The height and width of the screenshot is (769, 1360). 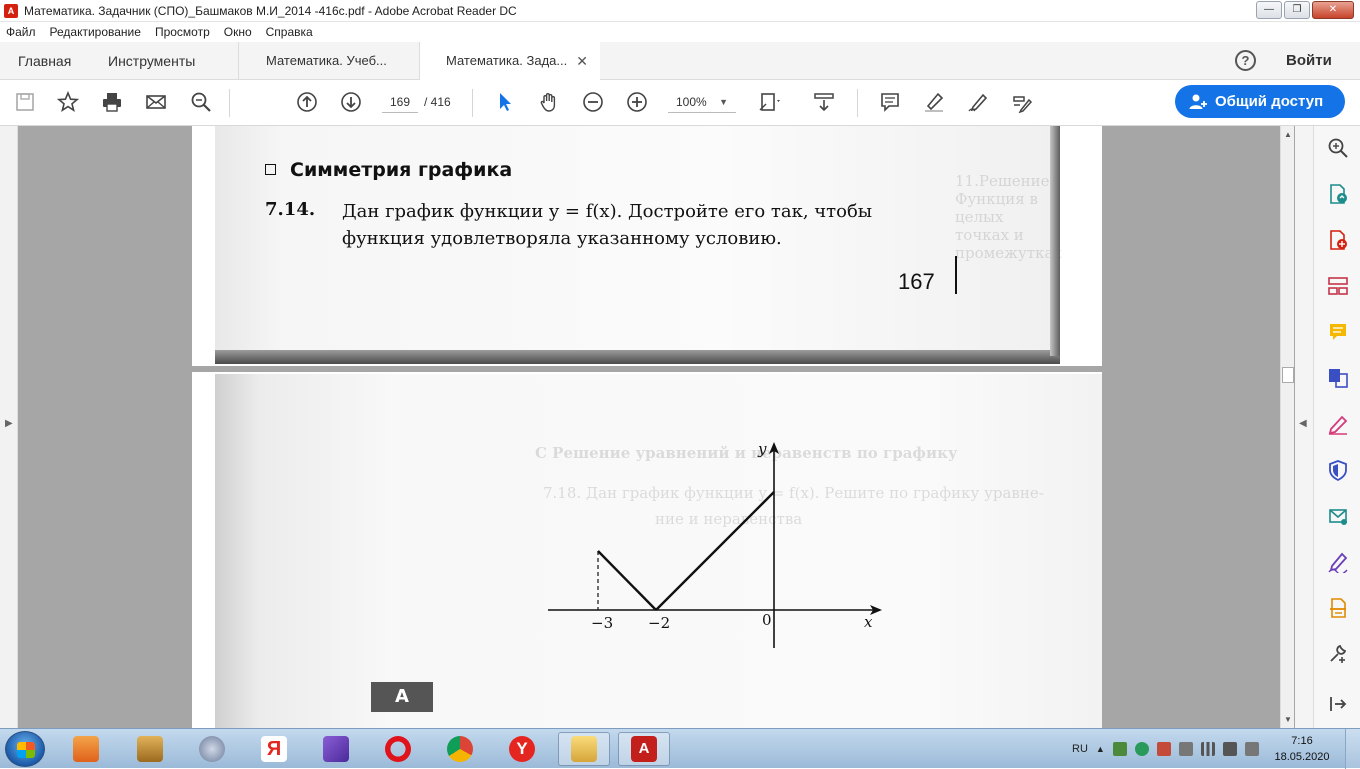 I want to click on star-icon, so click(x=68, y=102).